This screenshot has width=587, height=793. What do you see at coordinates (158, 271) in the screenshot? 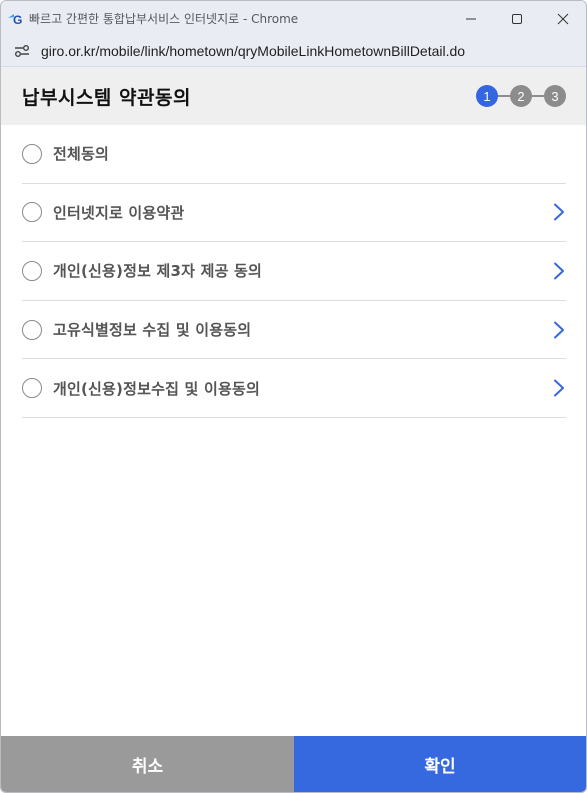
I see `agreement-label: 개인(신용)정보 제3자 제공 동의` at bounding box center [158, 271].